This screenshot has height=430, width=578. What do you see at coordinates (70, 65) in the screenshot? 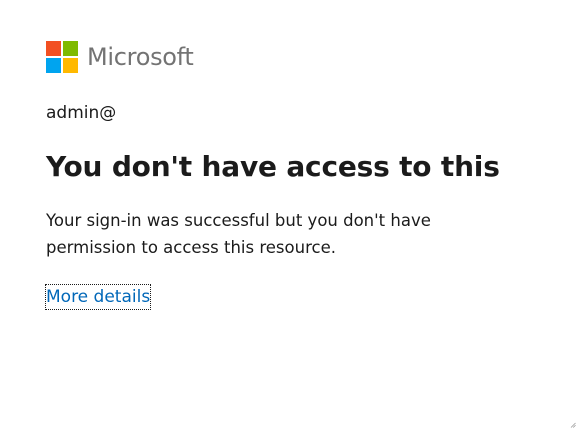
I see `logo-square-yellow` at bounding box center [70, 65].